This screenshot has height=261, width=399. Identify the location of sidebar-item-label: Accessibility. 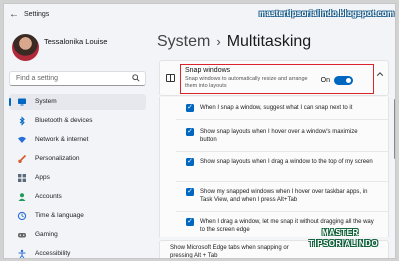
(53, 253).